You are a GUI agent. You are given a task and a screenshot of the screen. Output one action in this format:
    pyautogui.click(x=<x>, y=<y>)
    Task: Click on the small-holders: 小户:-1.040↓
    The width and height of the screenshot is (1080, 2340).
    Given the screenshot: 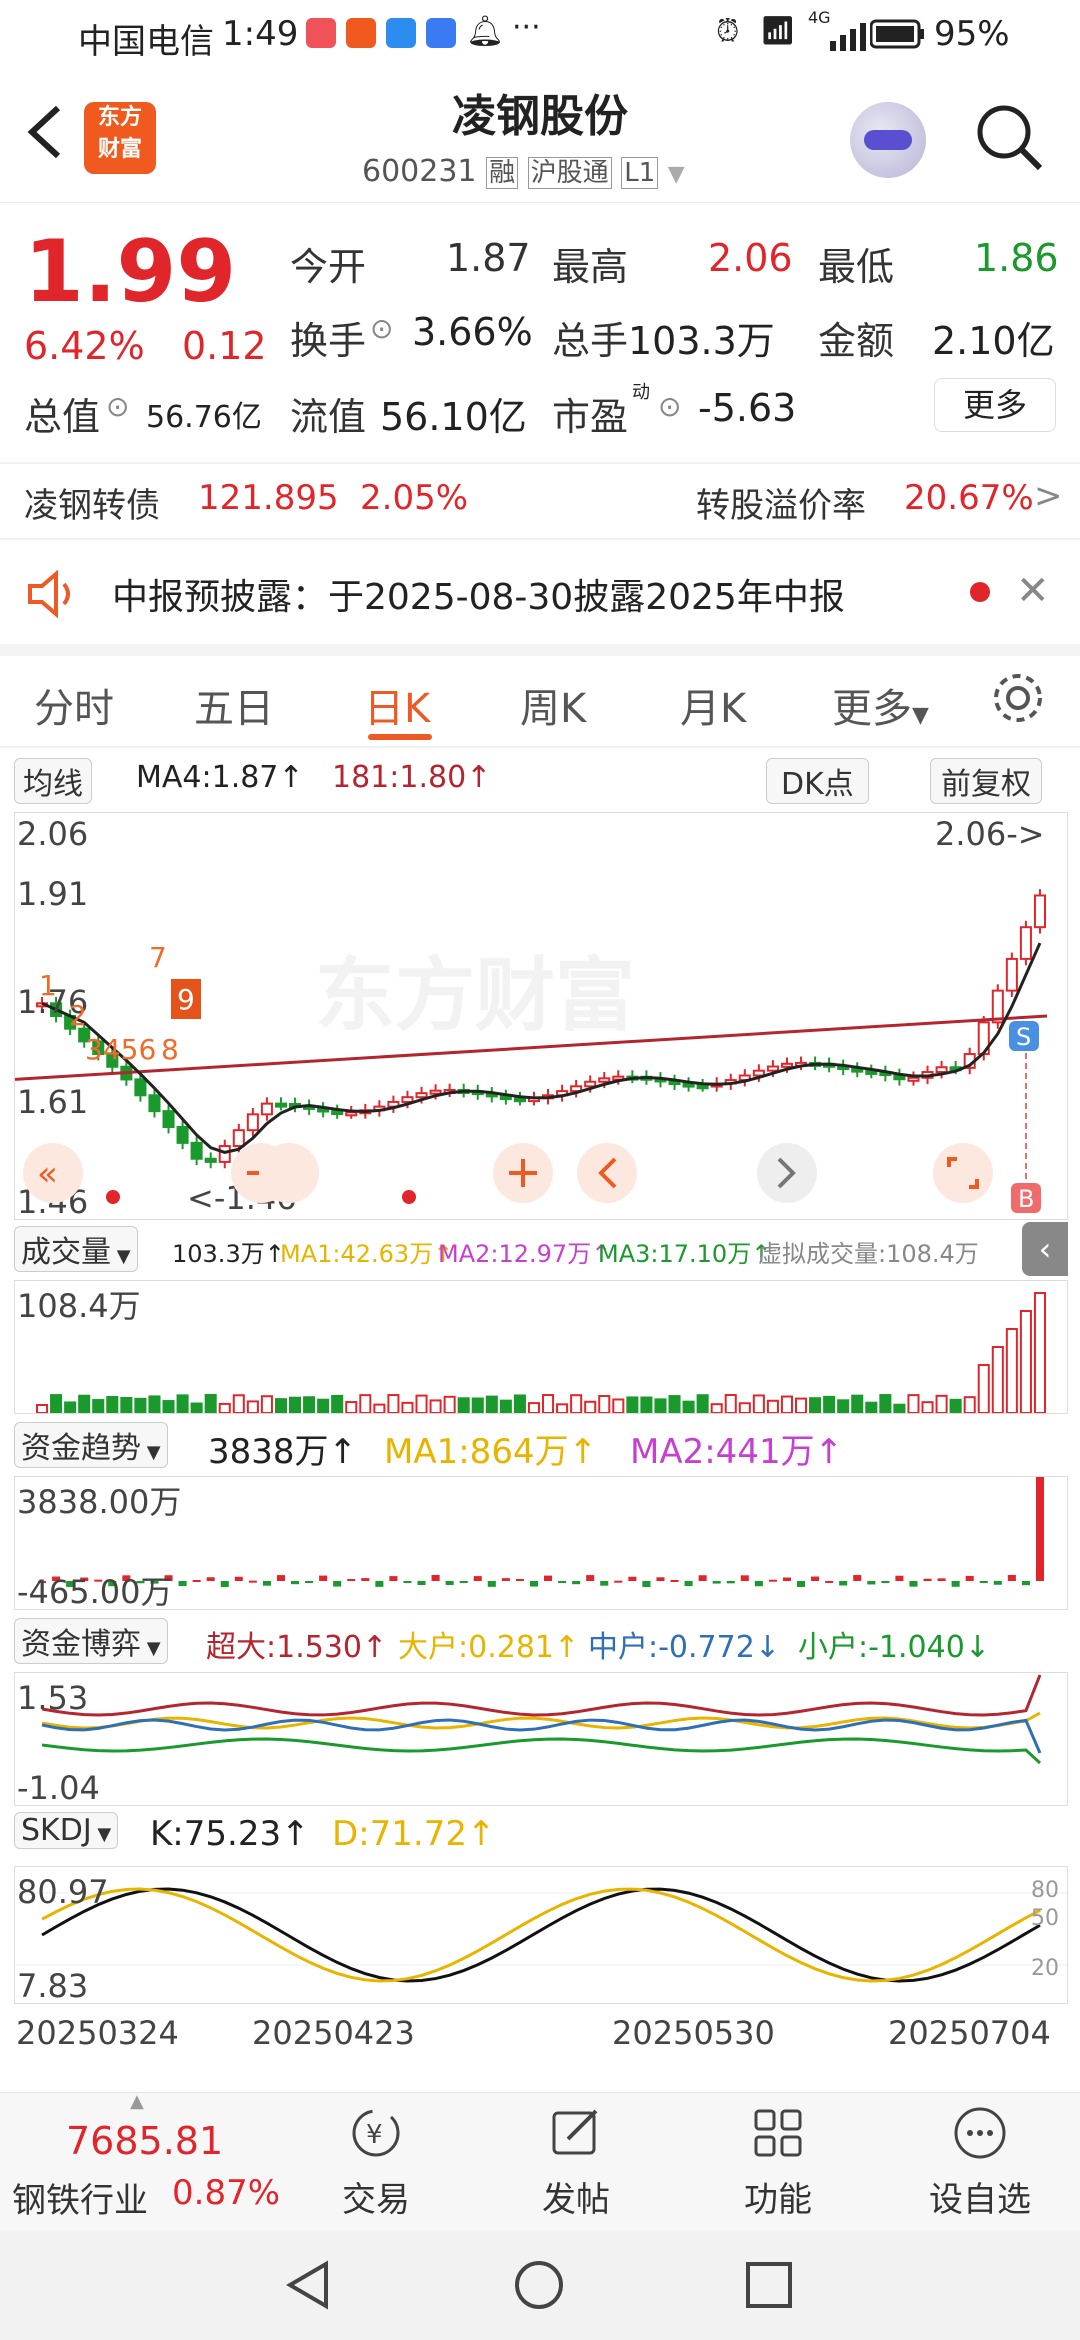 What is the action you would take?
    pyautogui.click(x=894, y=1647)
    